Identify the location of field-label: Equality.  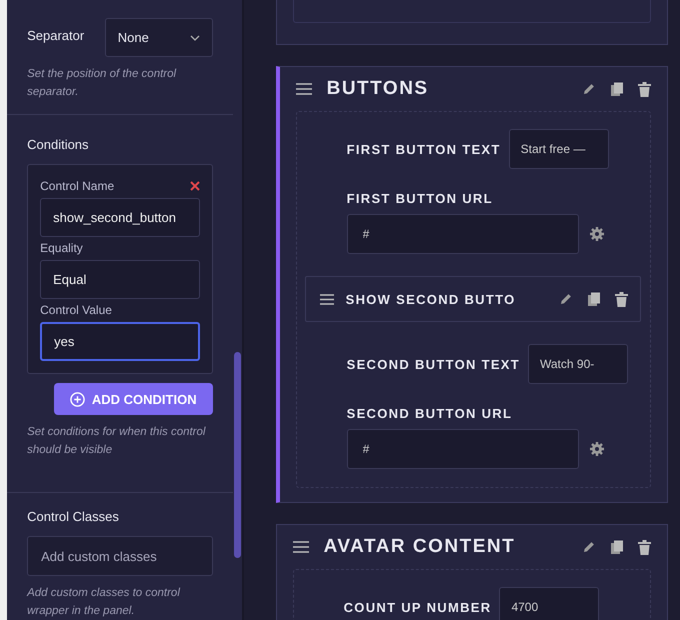
(61, 248).